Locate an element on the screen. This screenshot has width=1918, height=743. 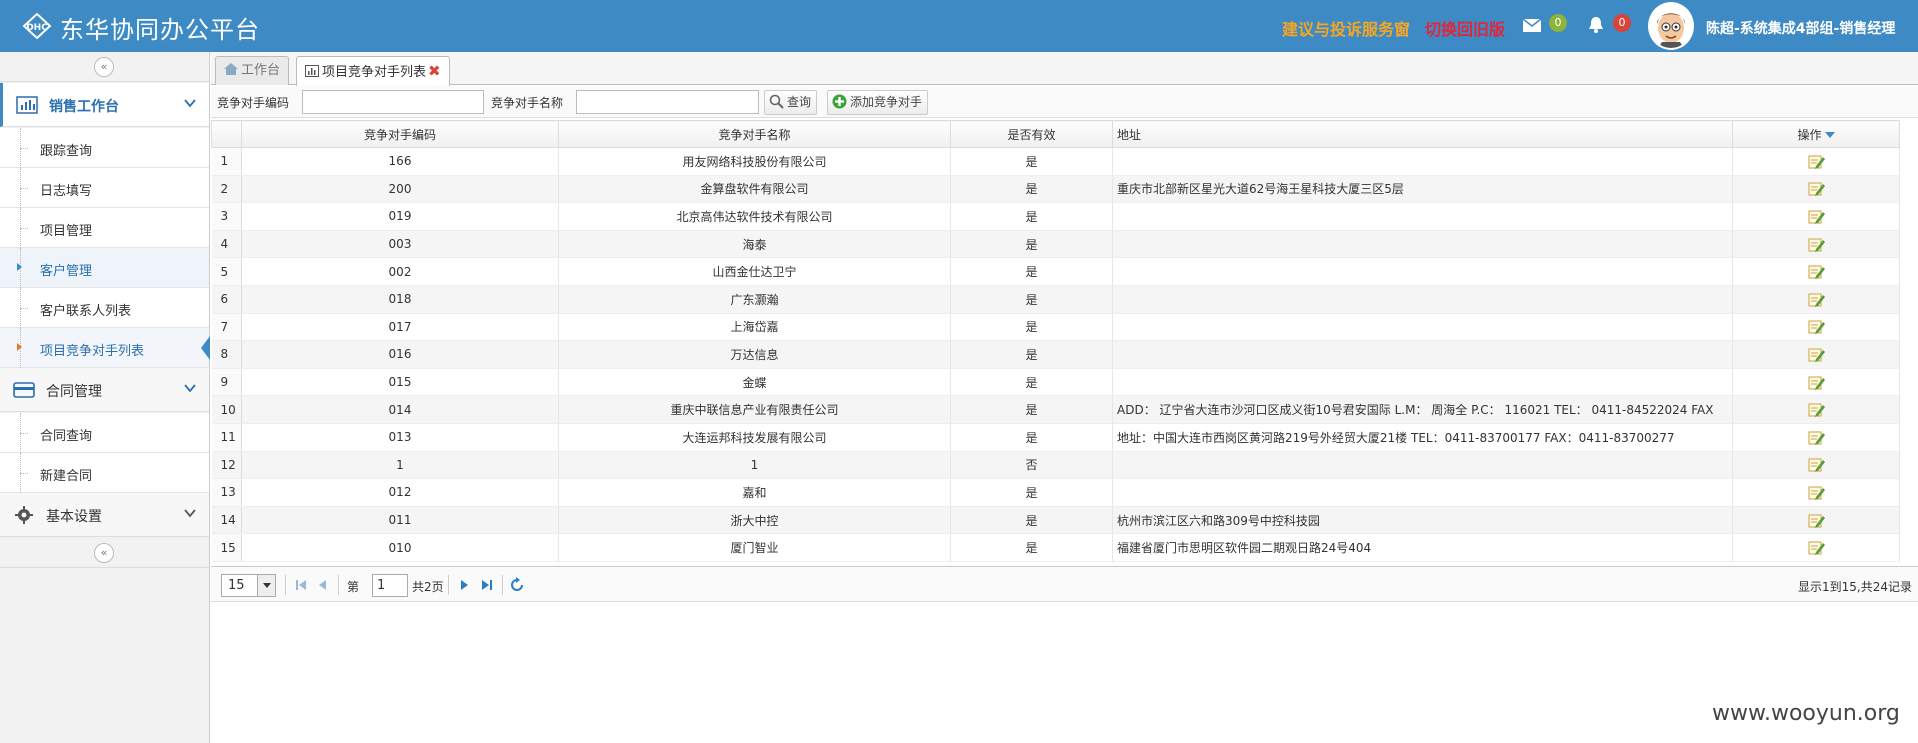
competitor-code-input is located at coordinates (393, 102).